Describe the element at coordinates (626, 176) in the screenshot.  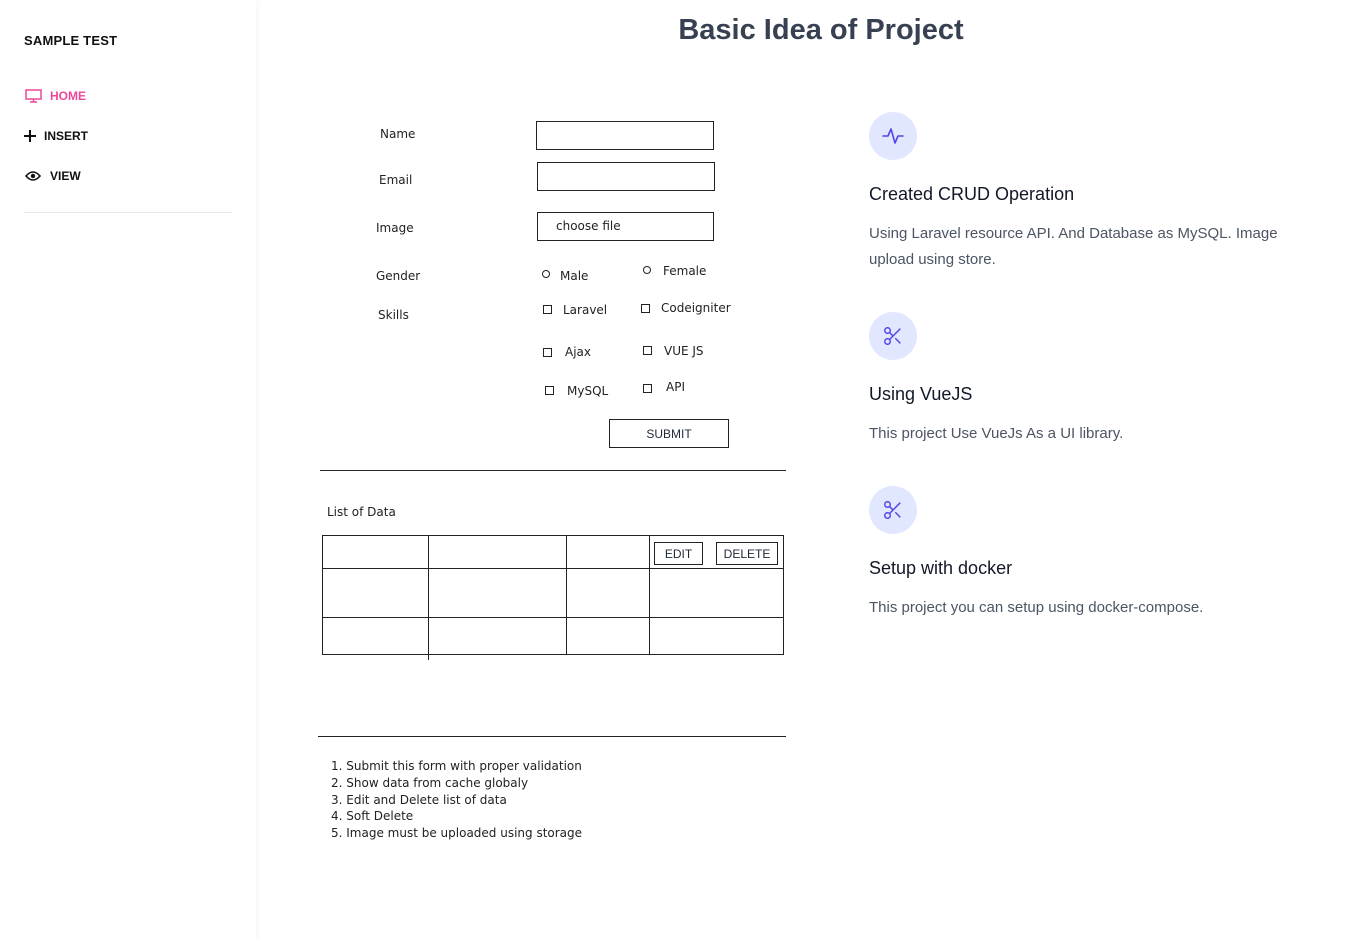
I see `email-field` at that location.